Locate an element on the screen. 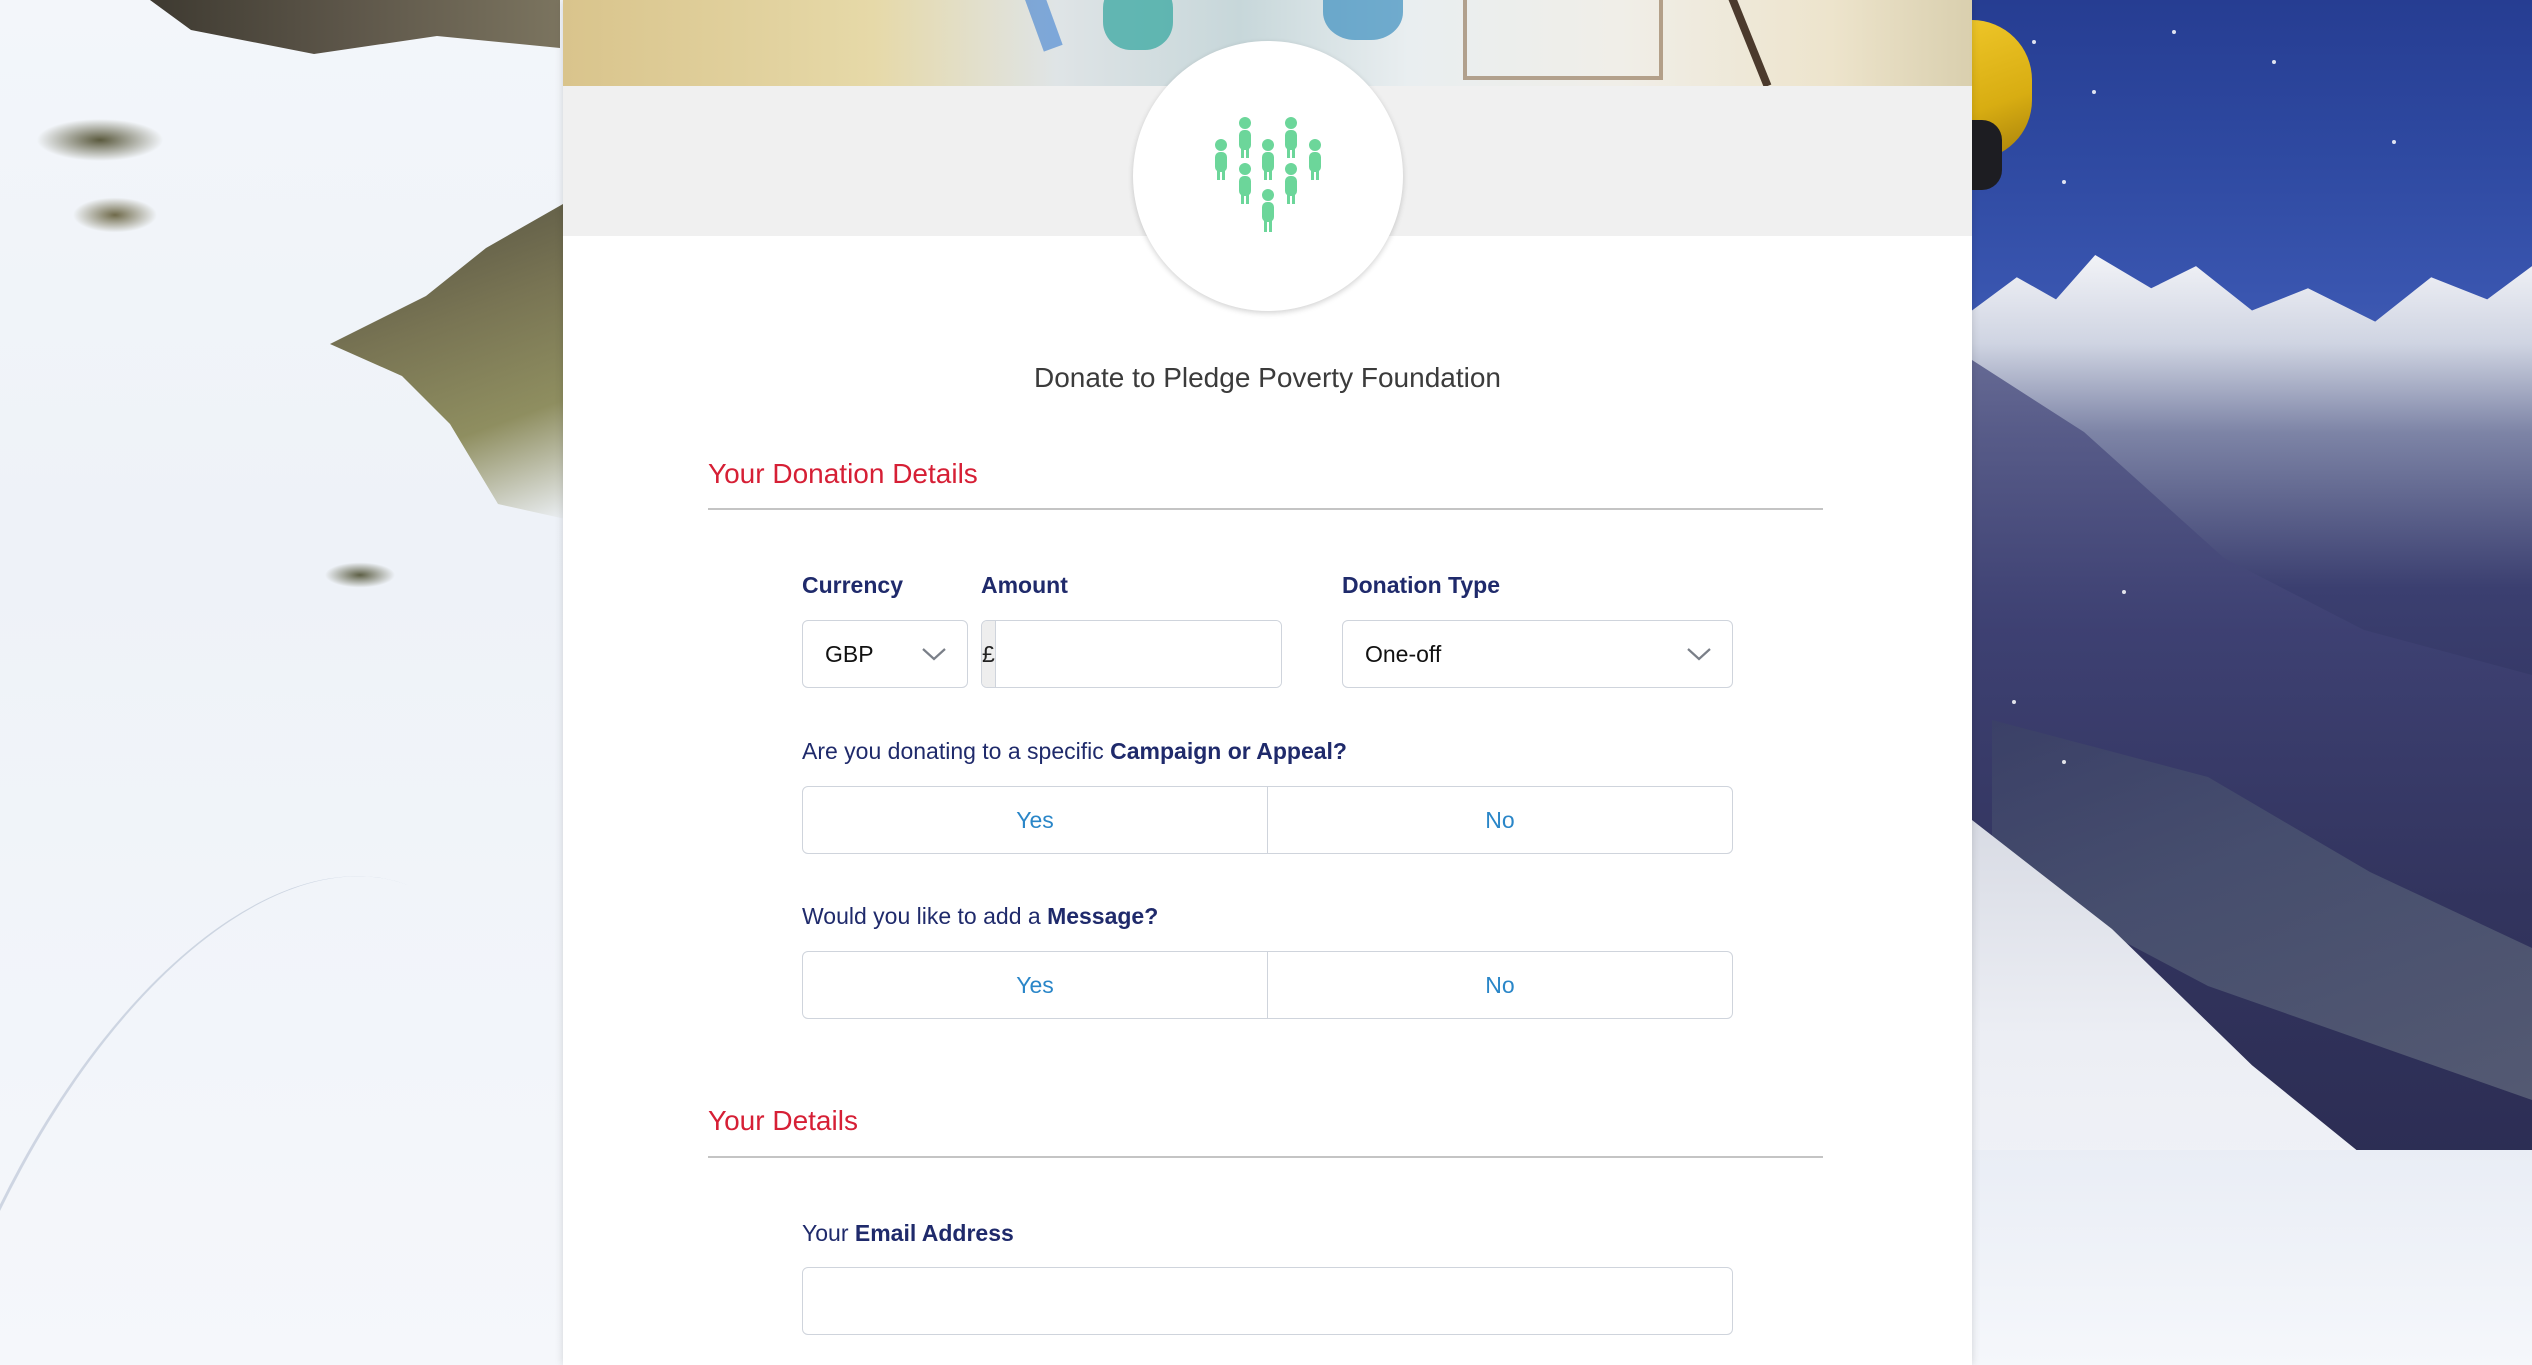 This screenshot has width=2532, height=1365. people-heart-icon is located at coordinates (1268, 174).